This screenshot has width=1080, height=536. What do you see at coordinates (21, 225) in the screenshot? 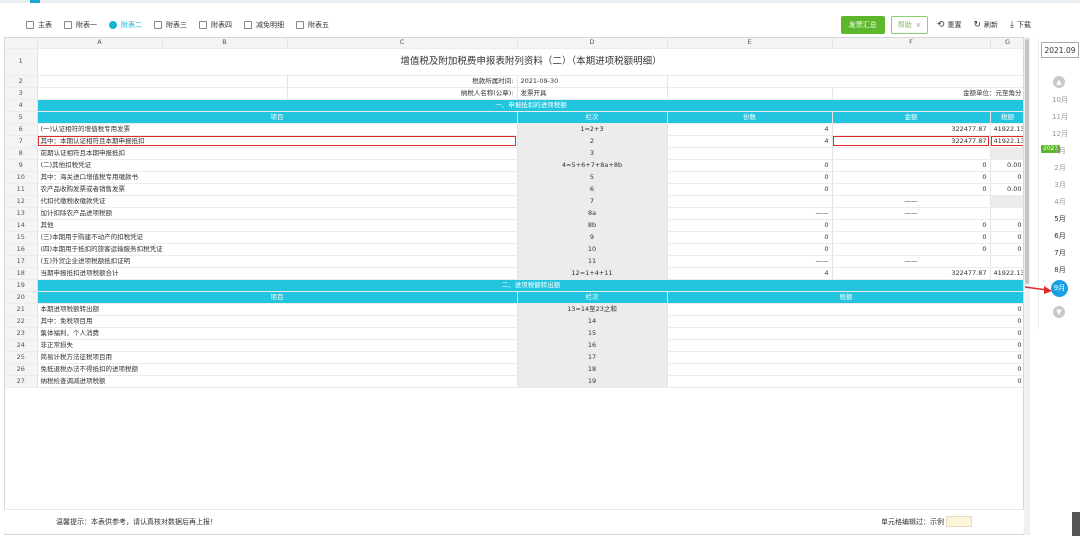
I see `row-number: 14` at bounding box center [21, 225].